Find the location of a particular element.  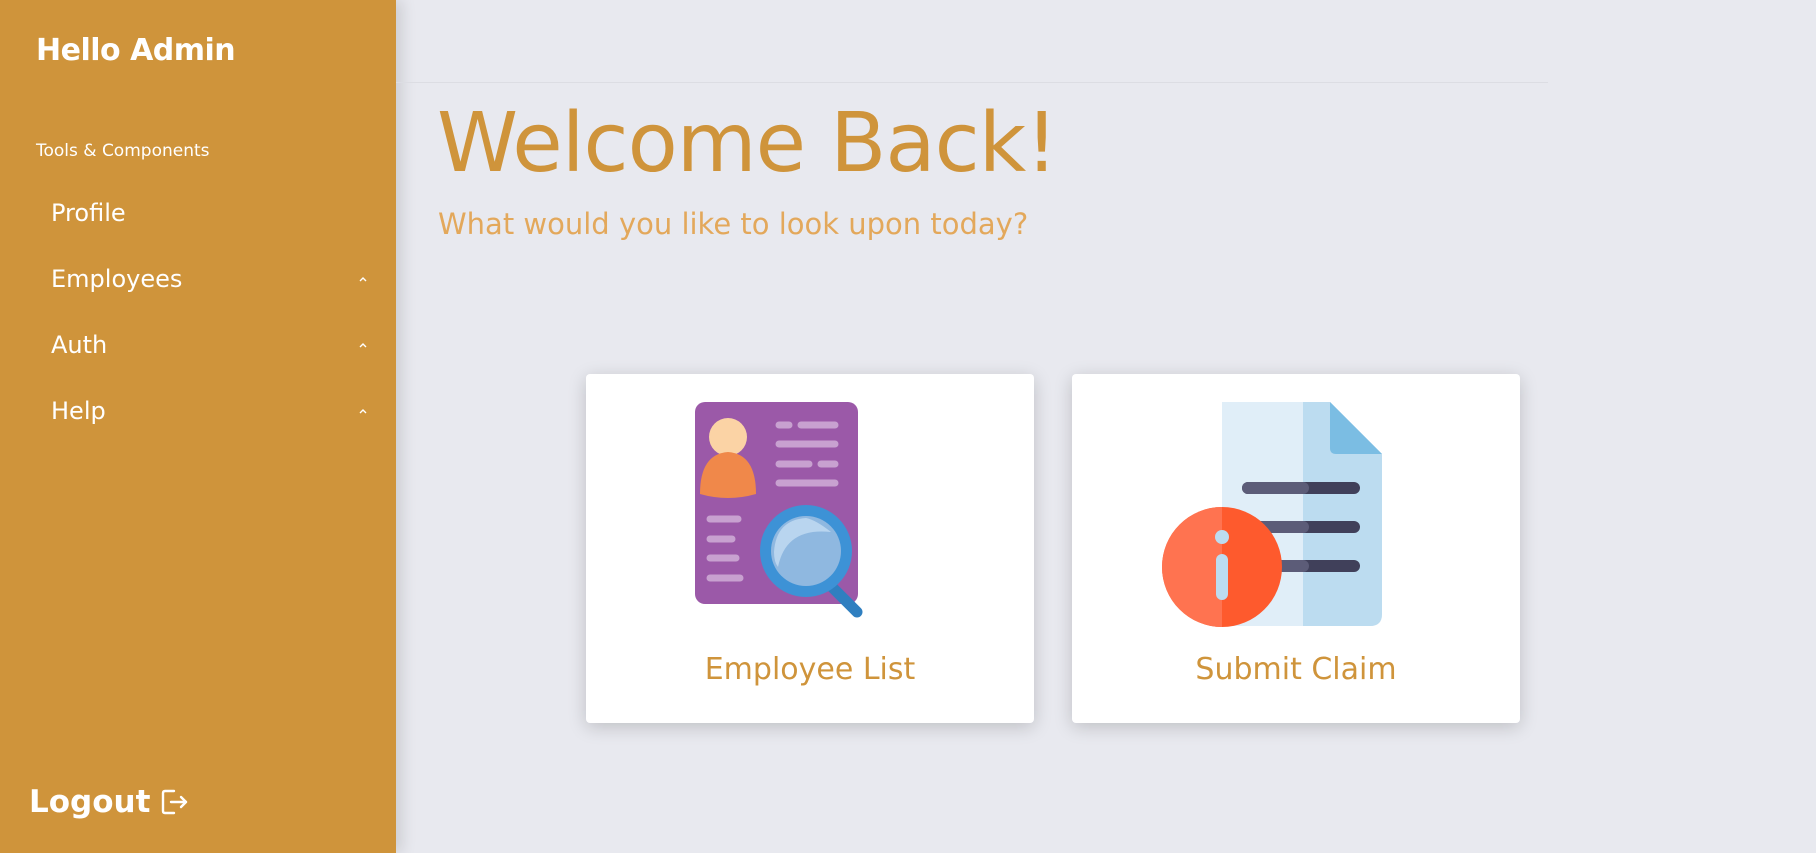

claim-document-icon is located at coordinates (1272, 514).